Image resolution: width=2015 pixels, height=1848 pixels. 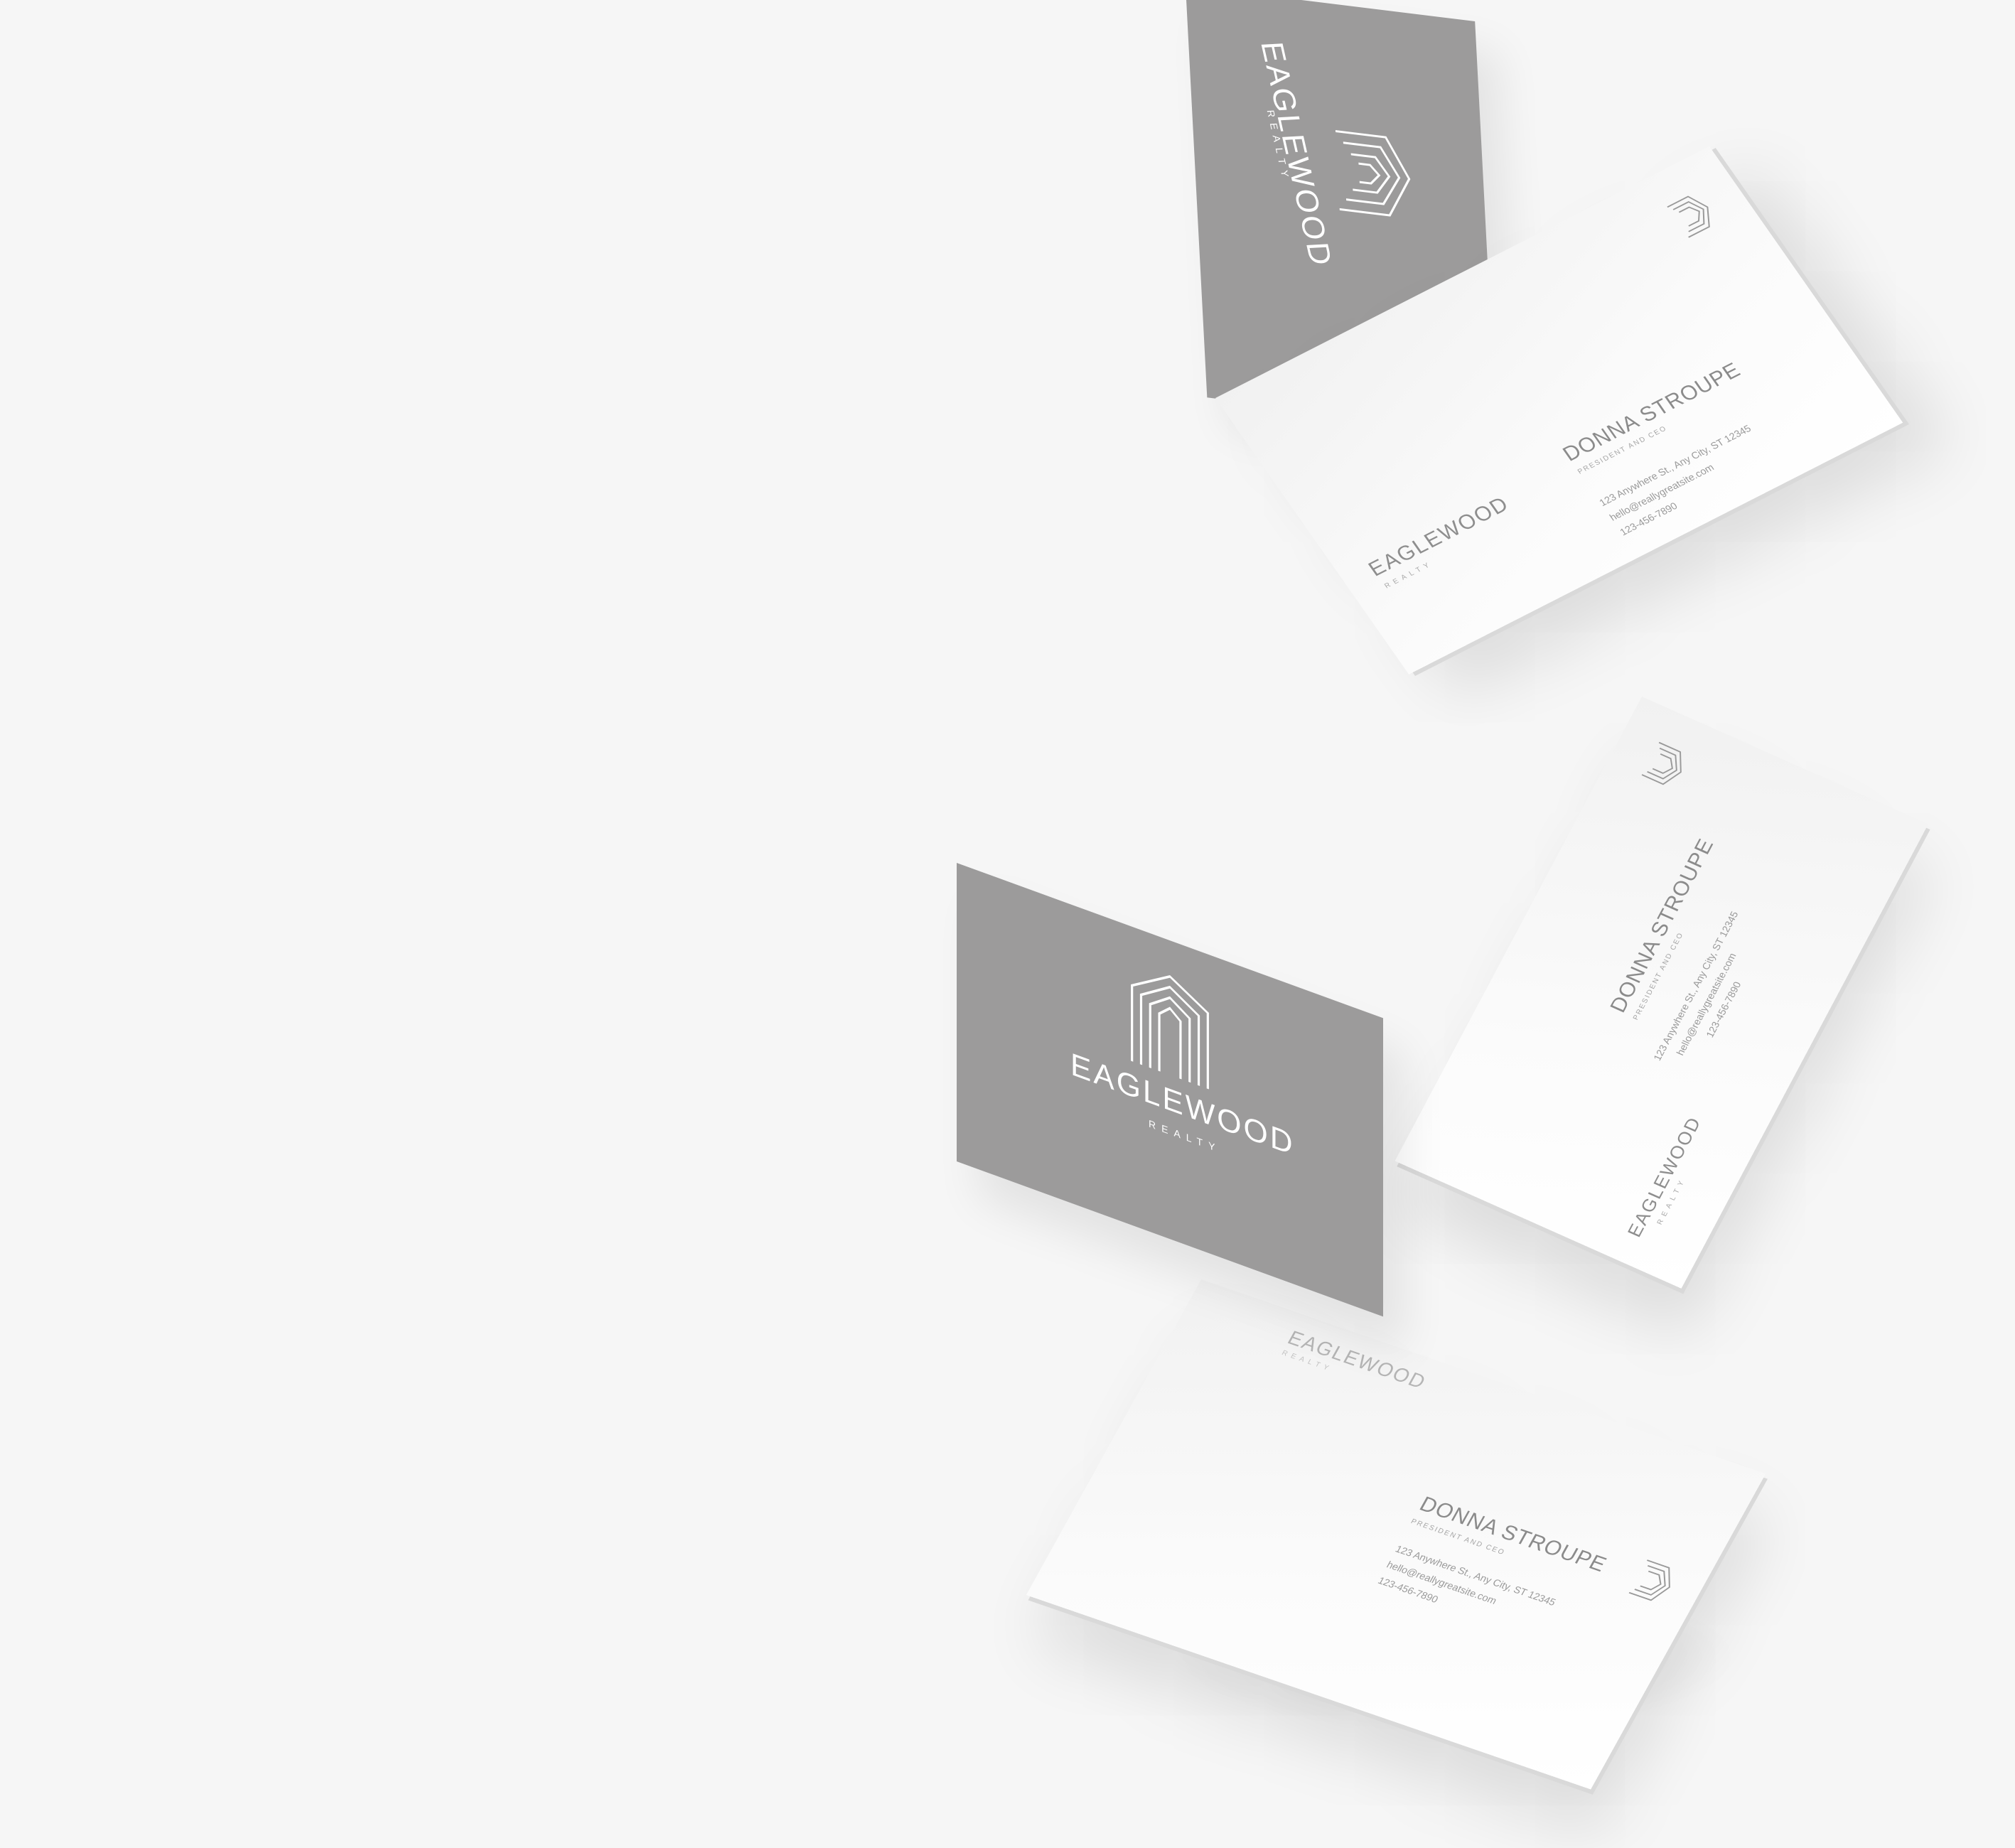 What do you see at coordinates (1439, 536) in the screenshot?
I see `brand-name-upper: EAGLEWOOD` at bounding box center [1439, 536].